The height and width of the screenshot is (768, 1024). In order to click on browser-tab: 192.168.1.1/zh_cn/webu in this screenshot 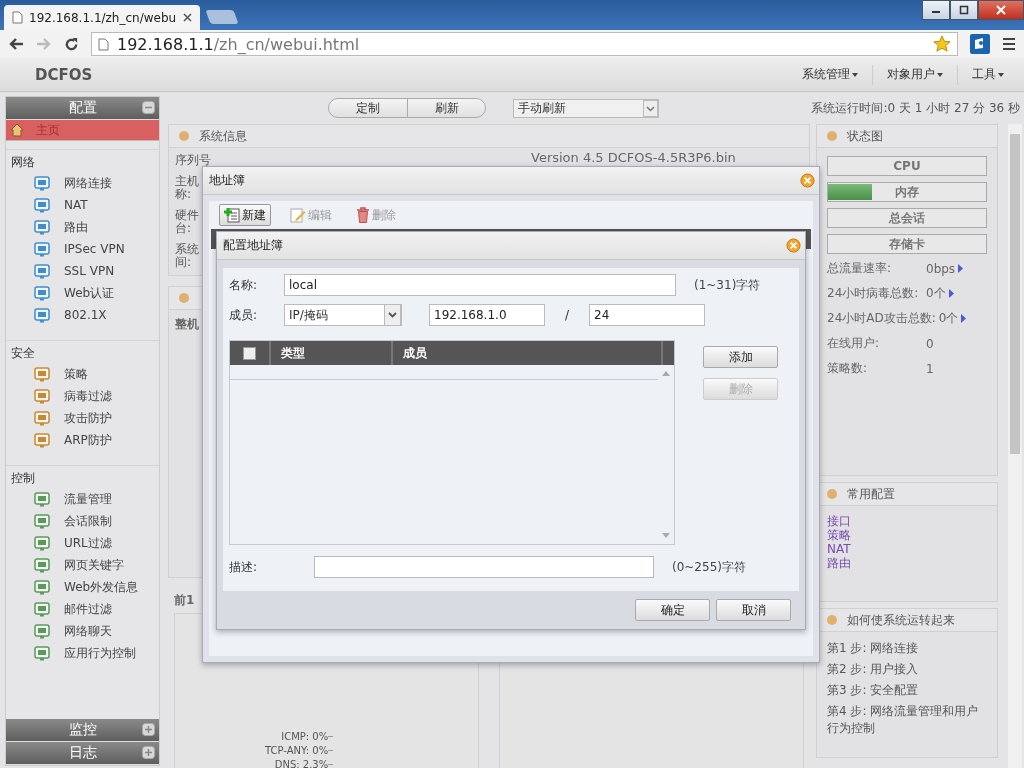, I will do `click(102, 17)`.